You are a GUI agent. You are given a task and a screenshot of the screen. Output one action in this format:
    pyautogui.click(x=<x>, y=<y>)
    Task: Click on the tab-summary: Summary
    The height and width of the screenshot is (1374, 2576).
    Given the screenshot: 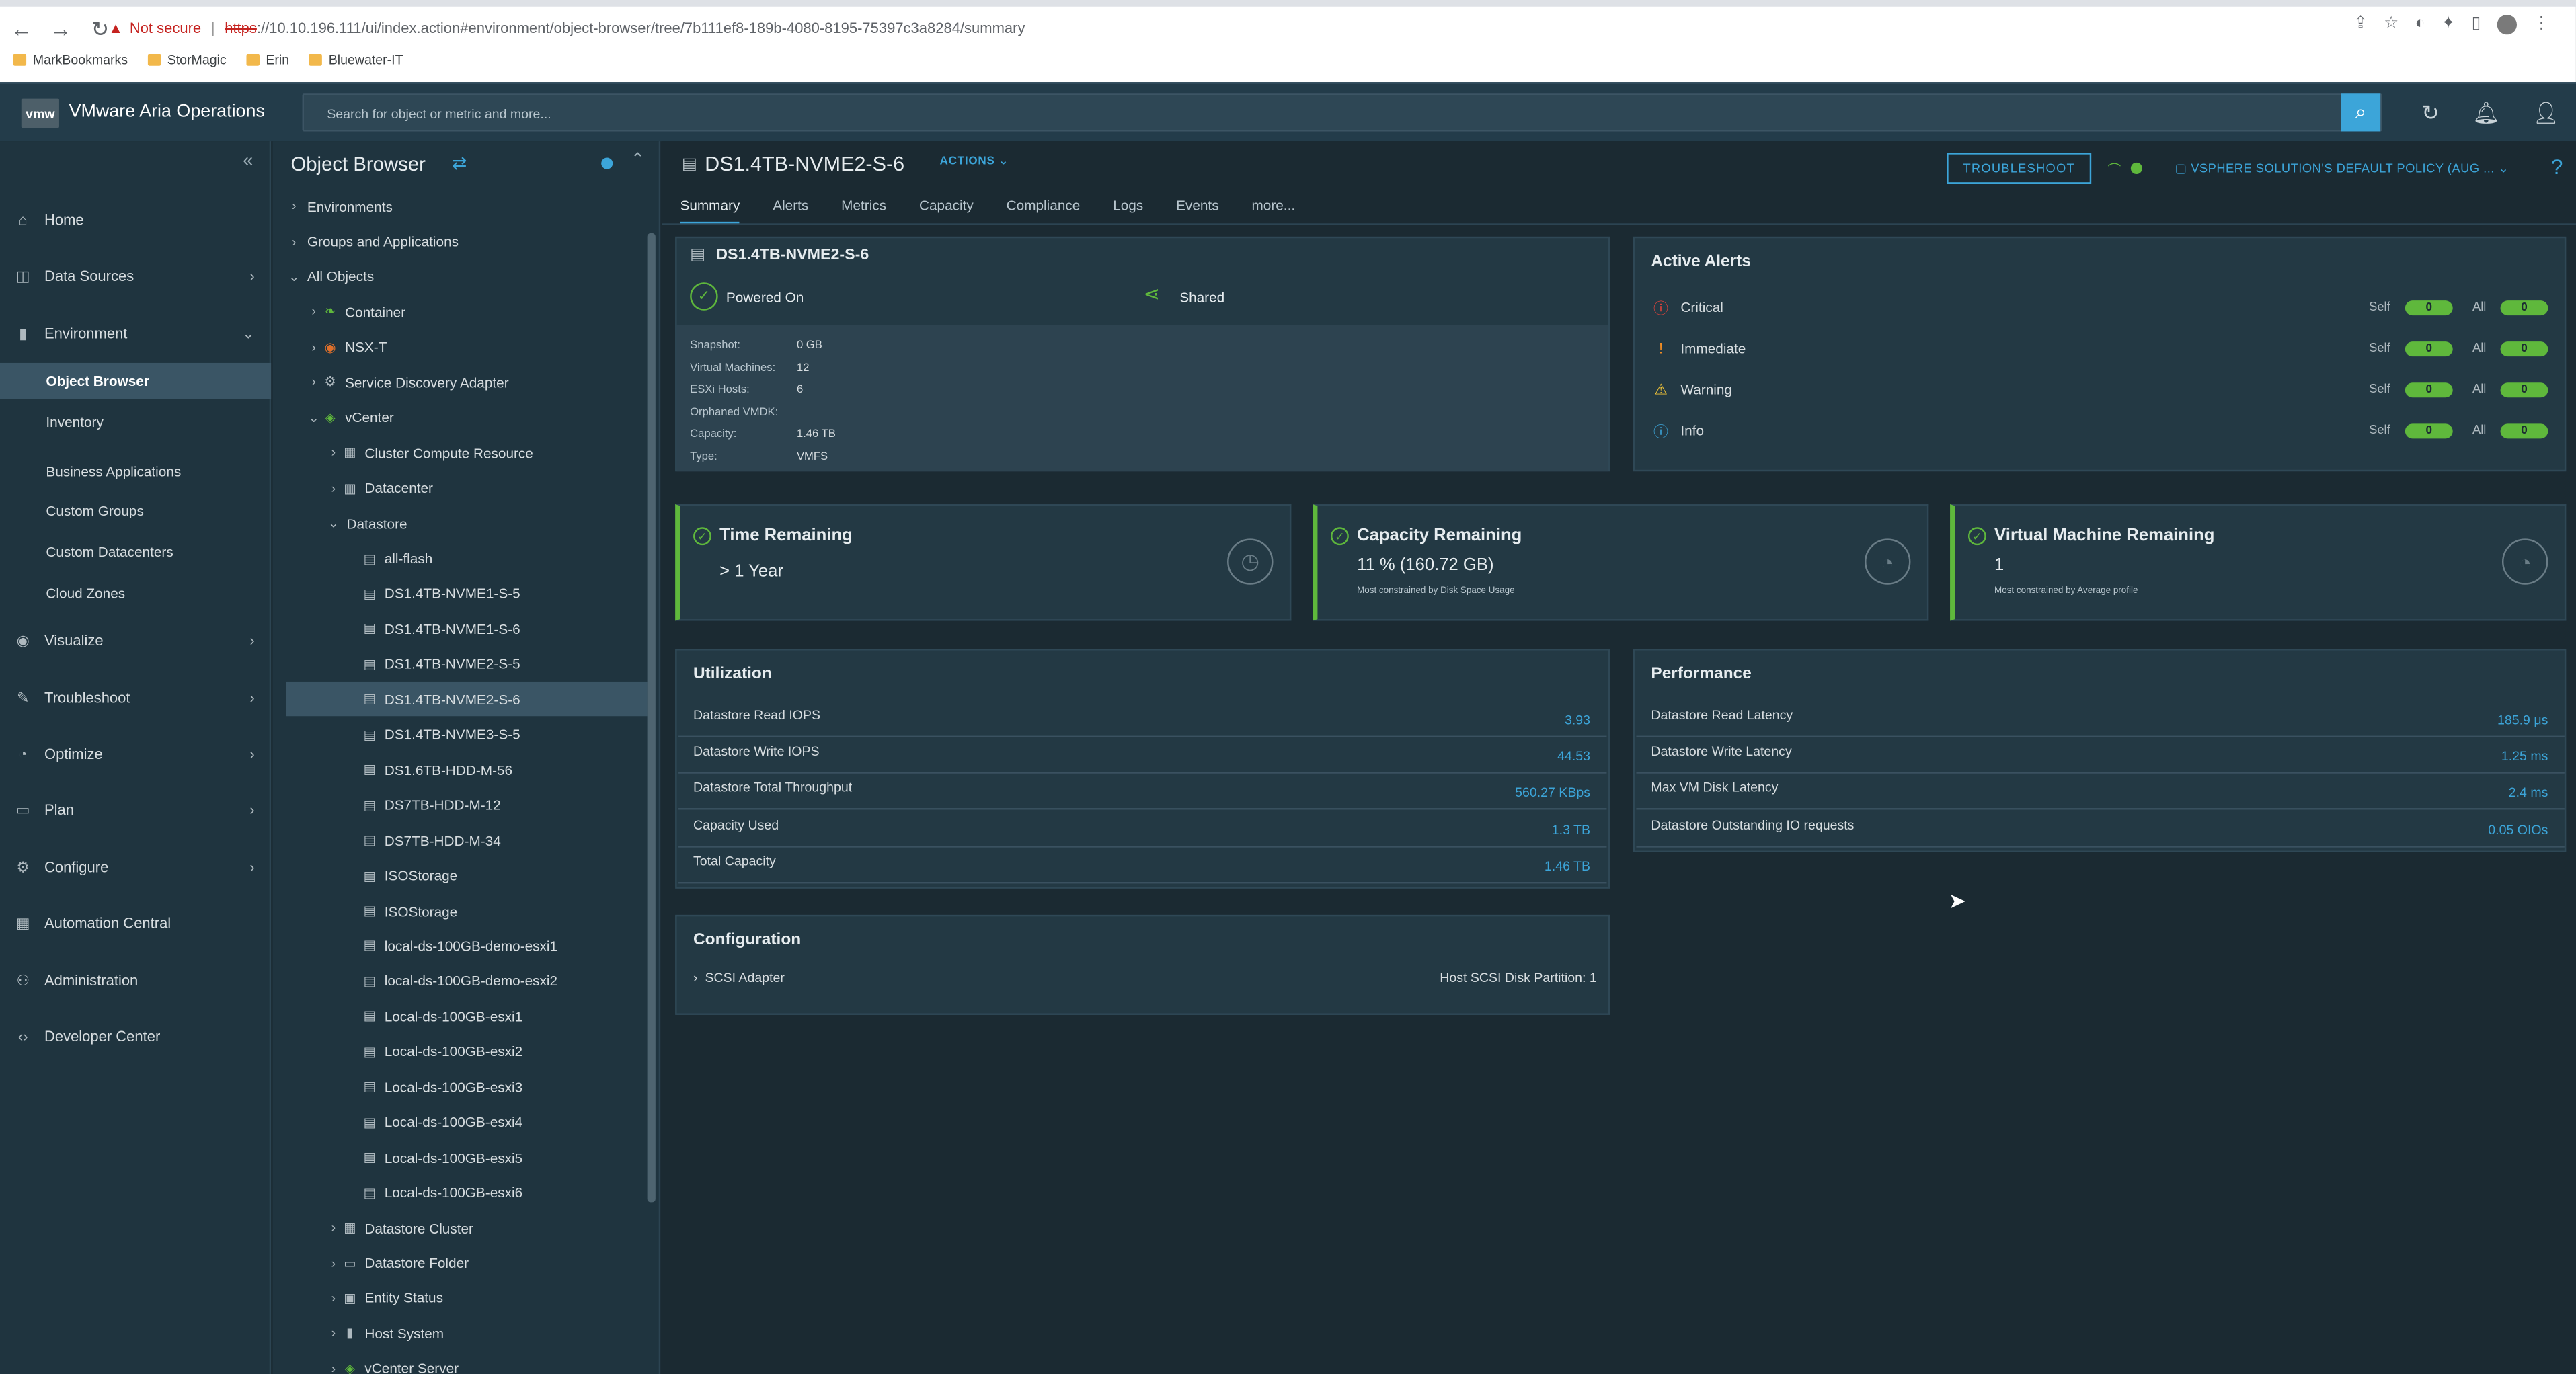 What is the action you would take?
    pyautogui.click(x=710, y=211)
    